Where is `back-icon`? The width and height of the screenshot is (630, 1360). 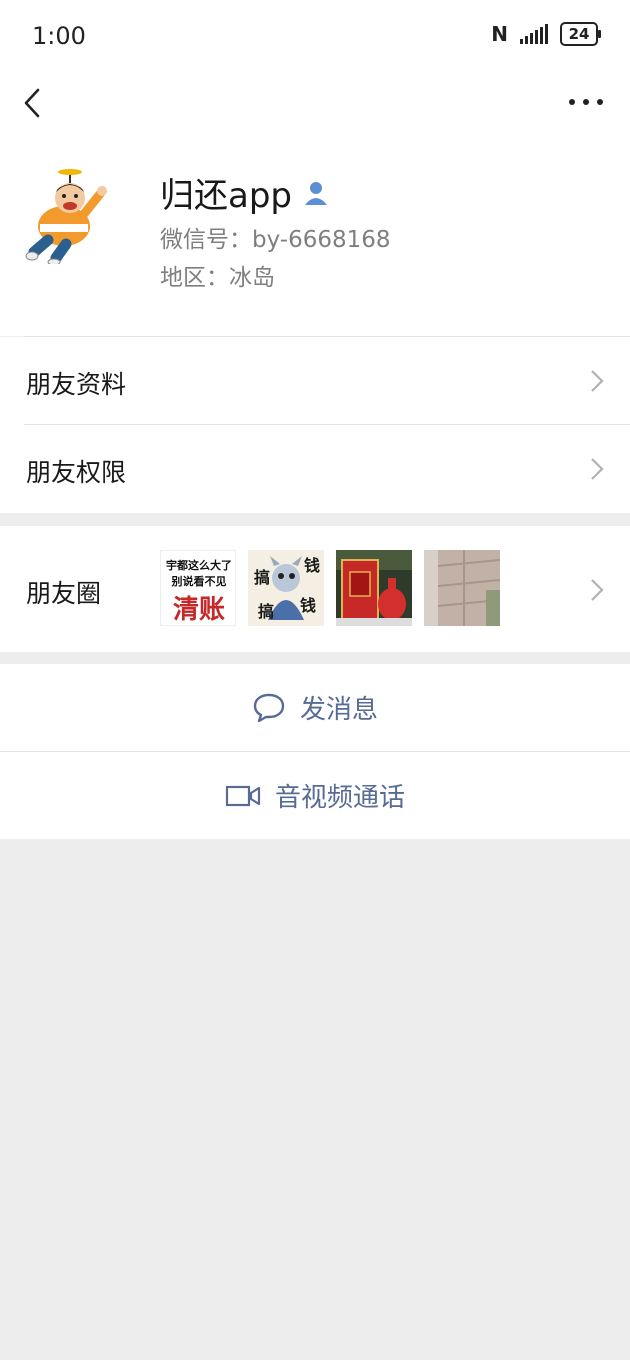 back-icon is located at coordinates (37, 103).